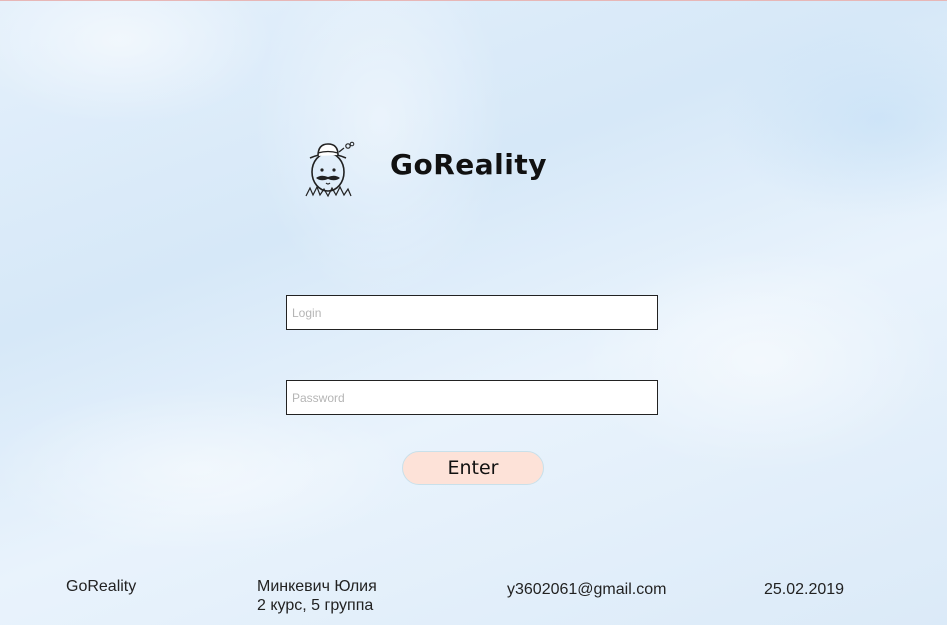 Image resolution: width=947 pixels, height=625 pixels. I want to click on logo-header: GoReality, so click(430, 167).